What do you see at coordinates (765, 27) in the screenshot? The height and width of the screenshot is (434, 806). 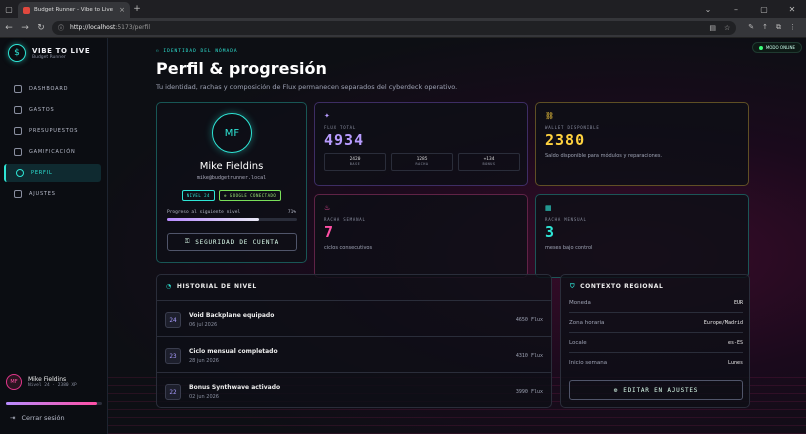 I see `share-icon: ↑` at bounding box center [765, 27].